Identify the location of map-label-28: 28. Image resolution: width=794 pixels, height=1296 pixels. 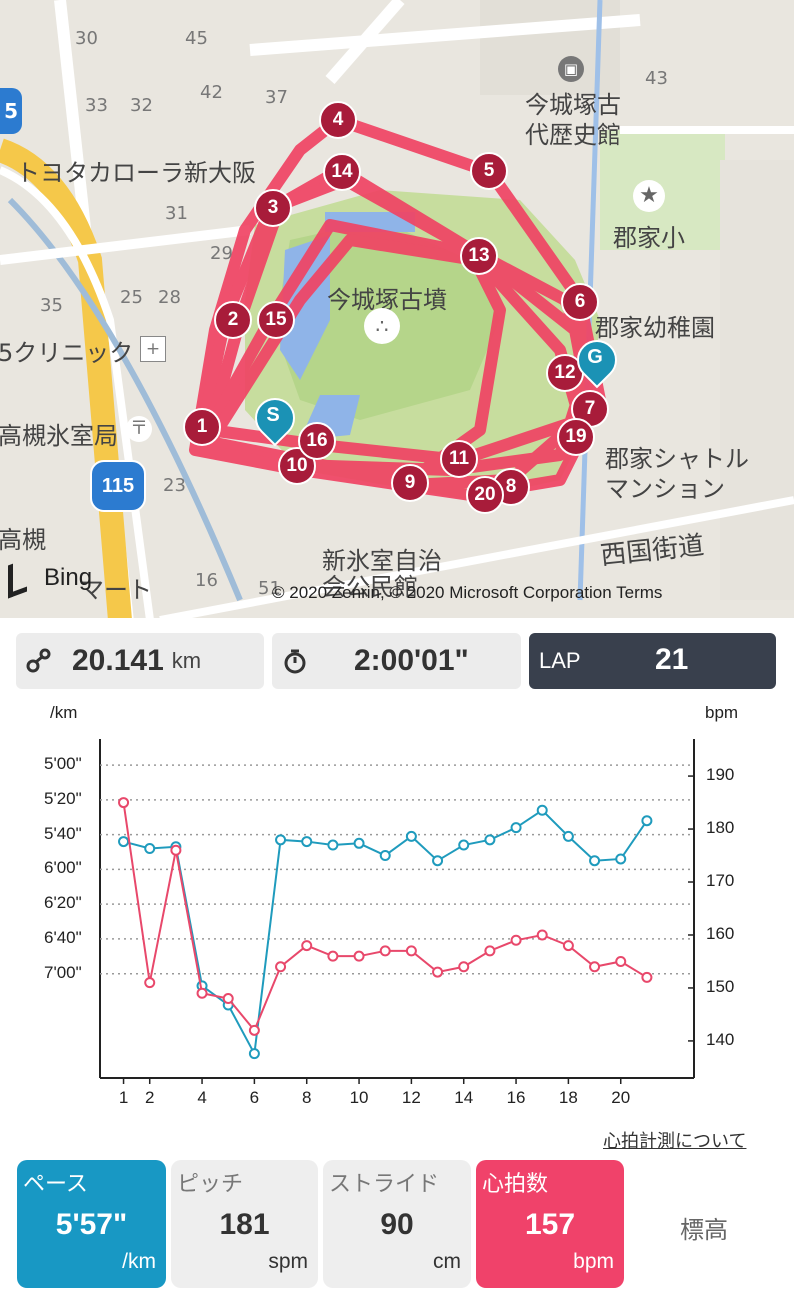
(169, 297).